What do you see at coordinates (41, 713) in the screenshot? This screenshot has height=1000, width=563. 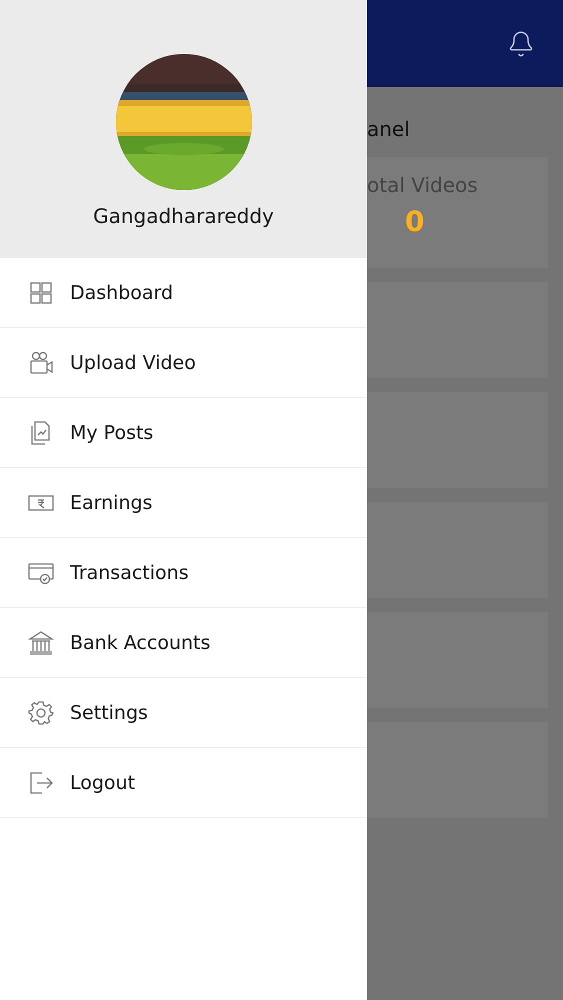 I see `settings-icon` at bounding box center [41, 713].